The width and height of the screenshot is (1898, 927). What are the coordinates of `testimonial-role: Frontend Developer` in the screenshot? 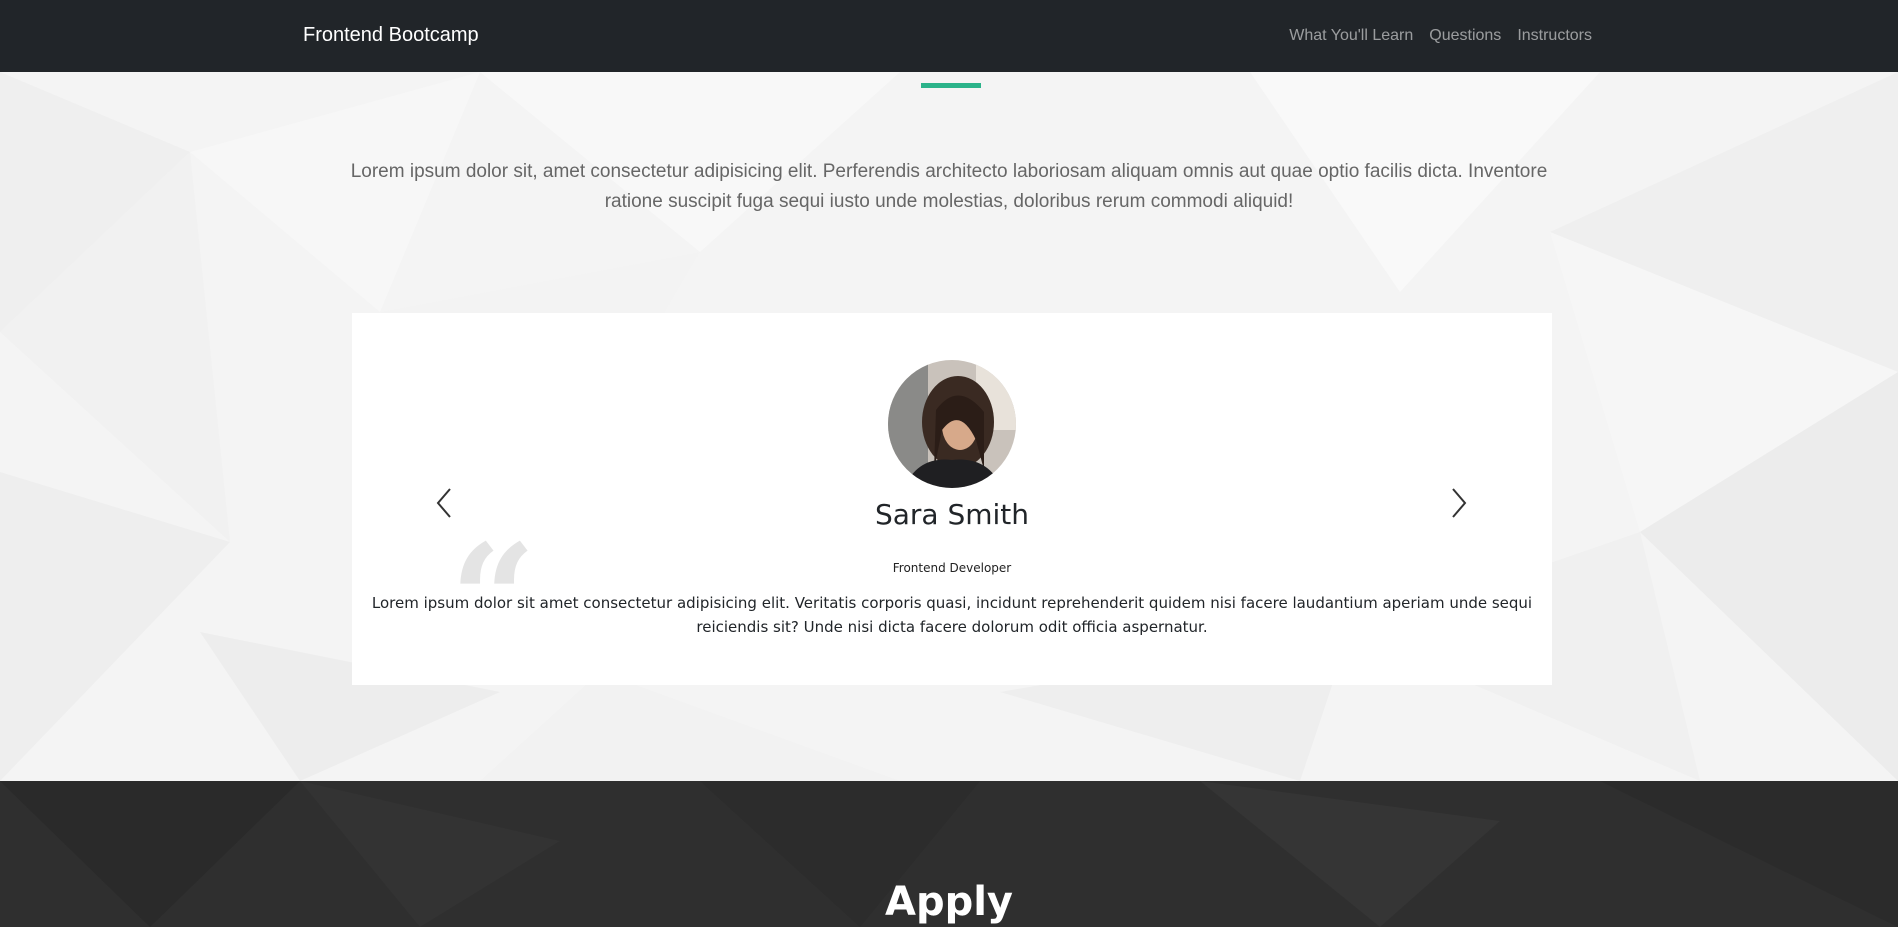 It's located at (952, 568).